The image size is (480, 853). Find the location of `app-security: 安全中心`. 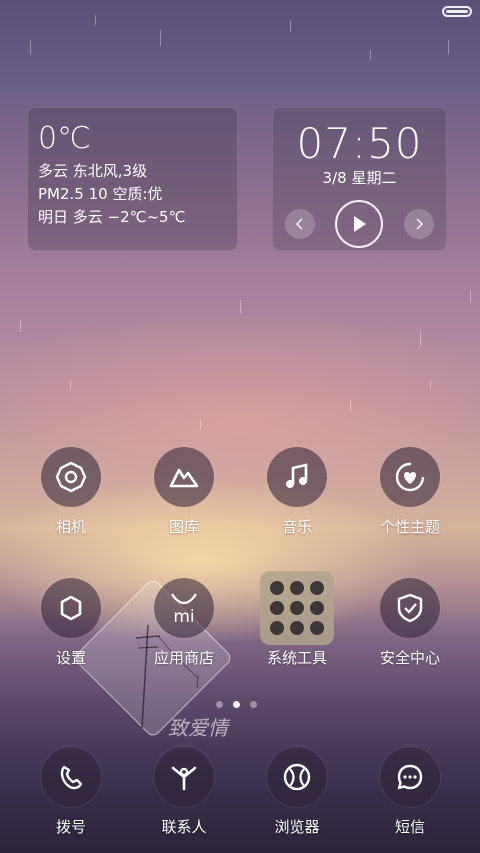

app-security: 安全中心 is located at coordinates (410, 623).